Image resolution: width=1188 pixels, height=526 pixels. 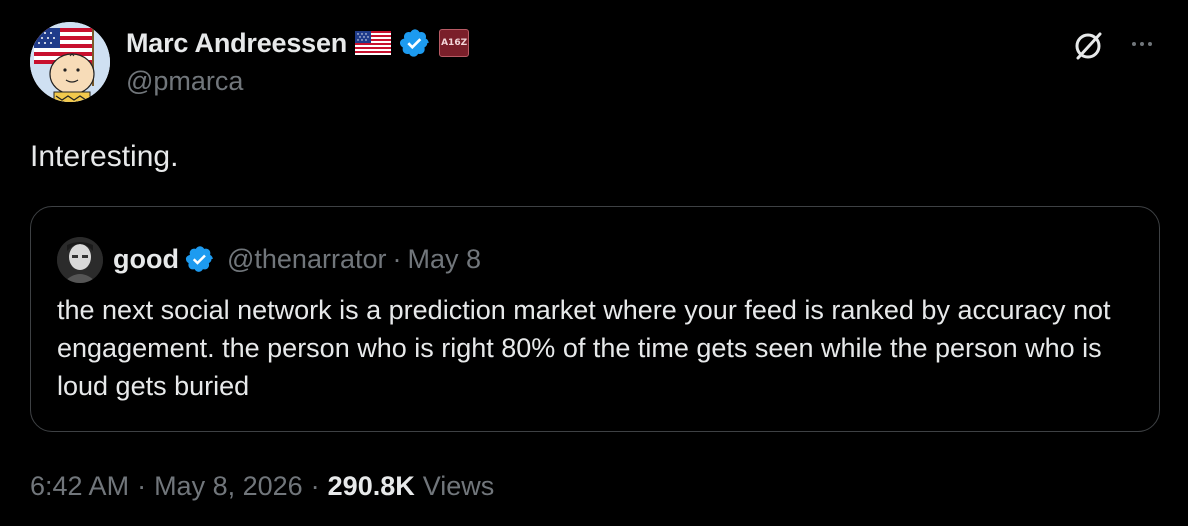 I want to click on quoted-handle: @thenarrator, so click(x=306, y=259).